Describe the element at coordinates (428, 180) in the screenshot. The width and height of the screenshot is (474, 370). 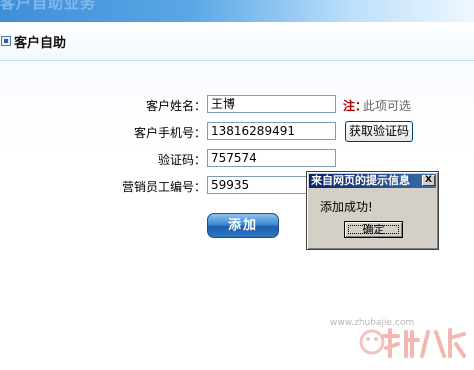
I see `close-icon: X` at that location.